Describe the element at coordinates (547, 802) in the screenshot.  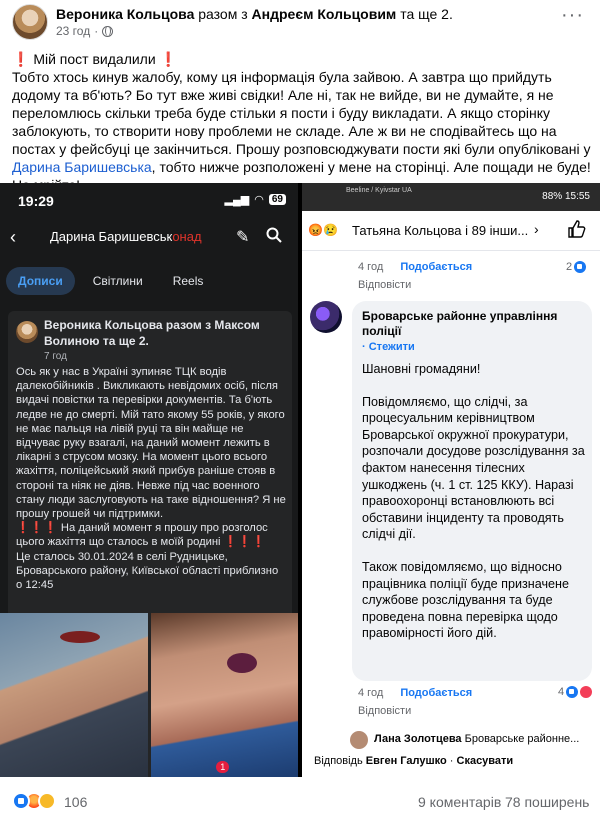
I see `shares-count: 78 поширень` at that location.